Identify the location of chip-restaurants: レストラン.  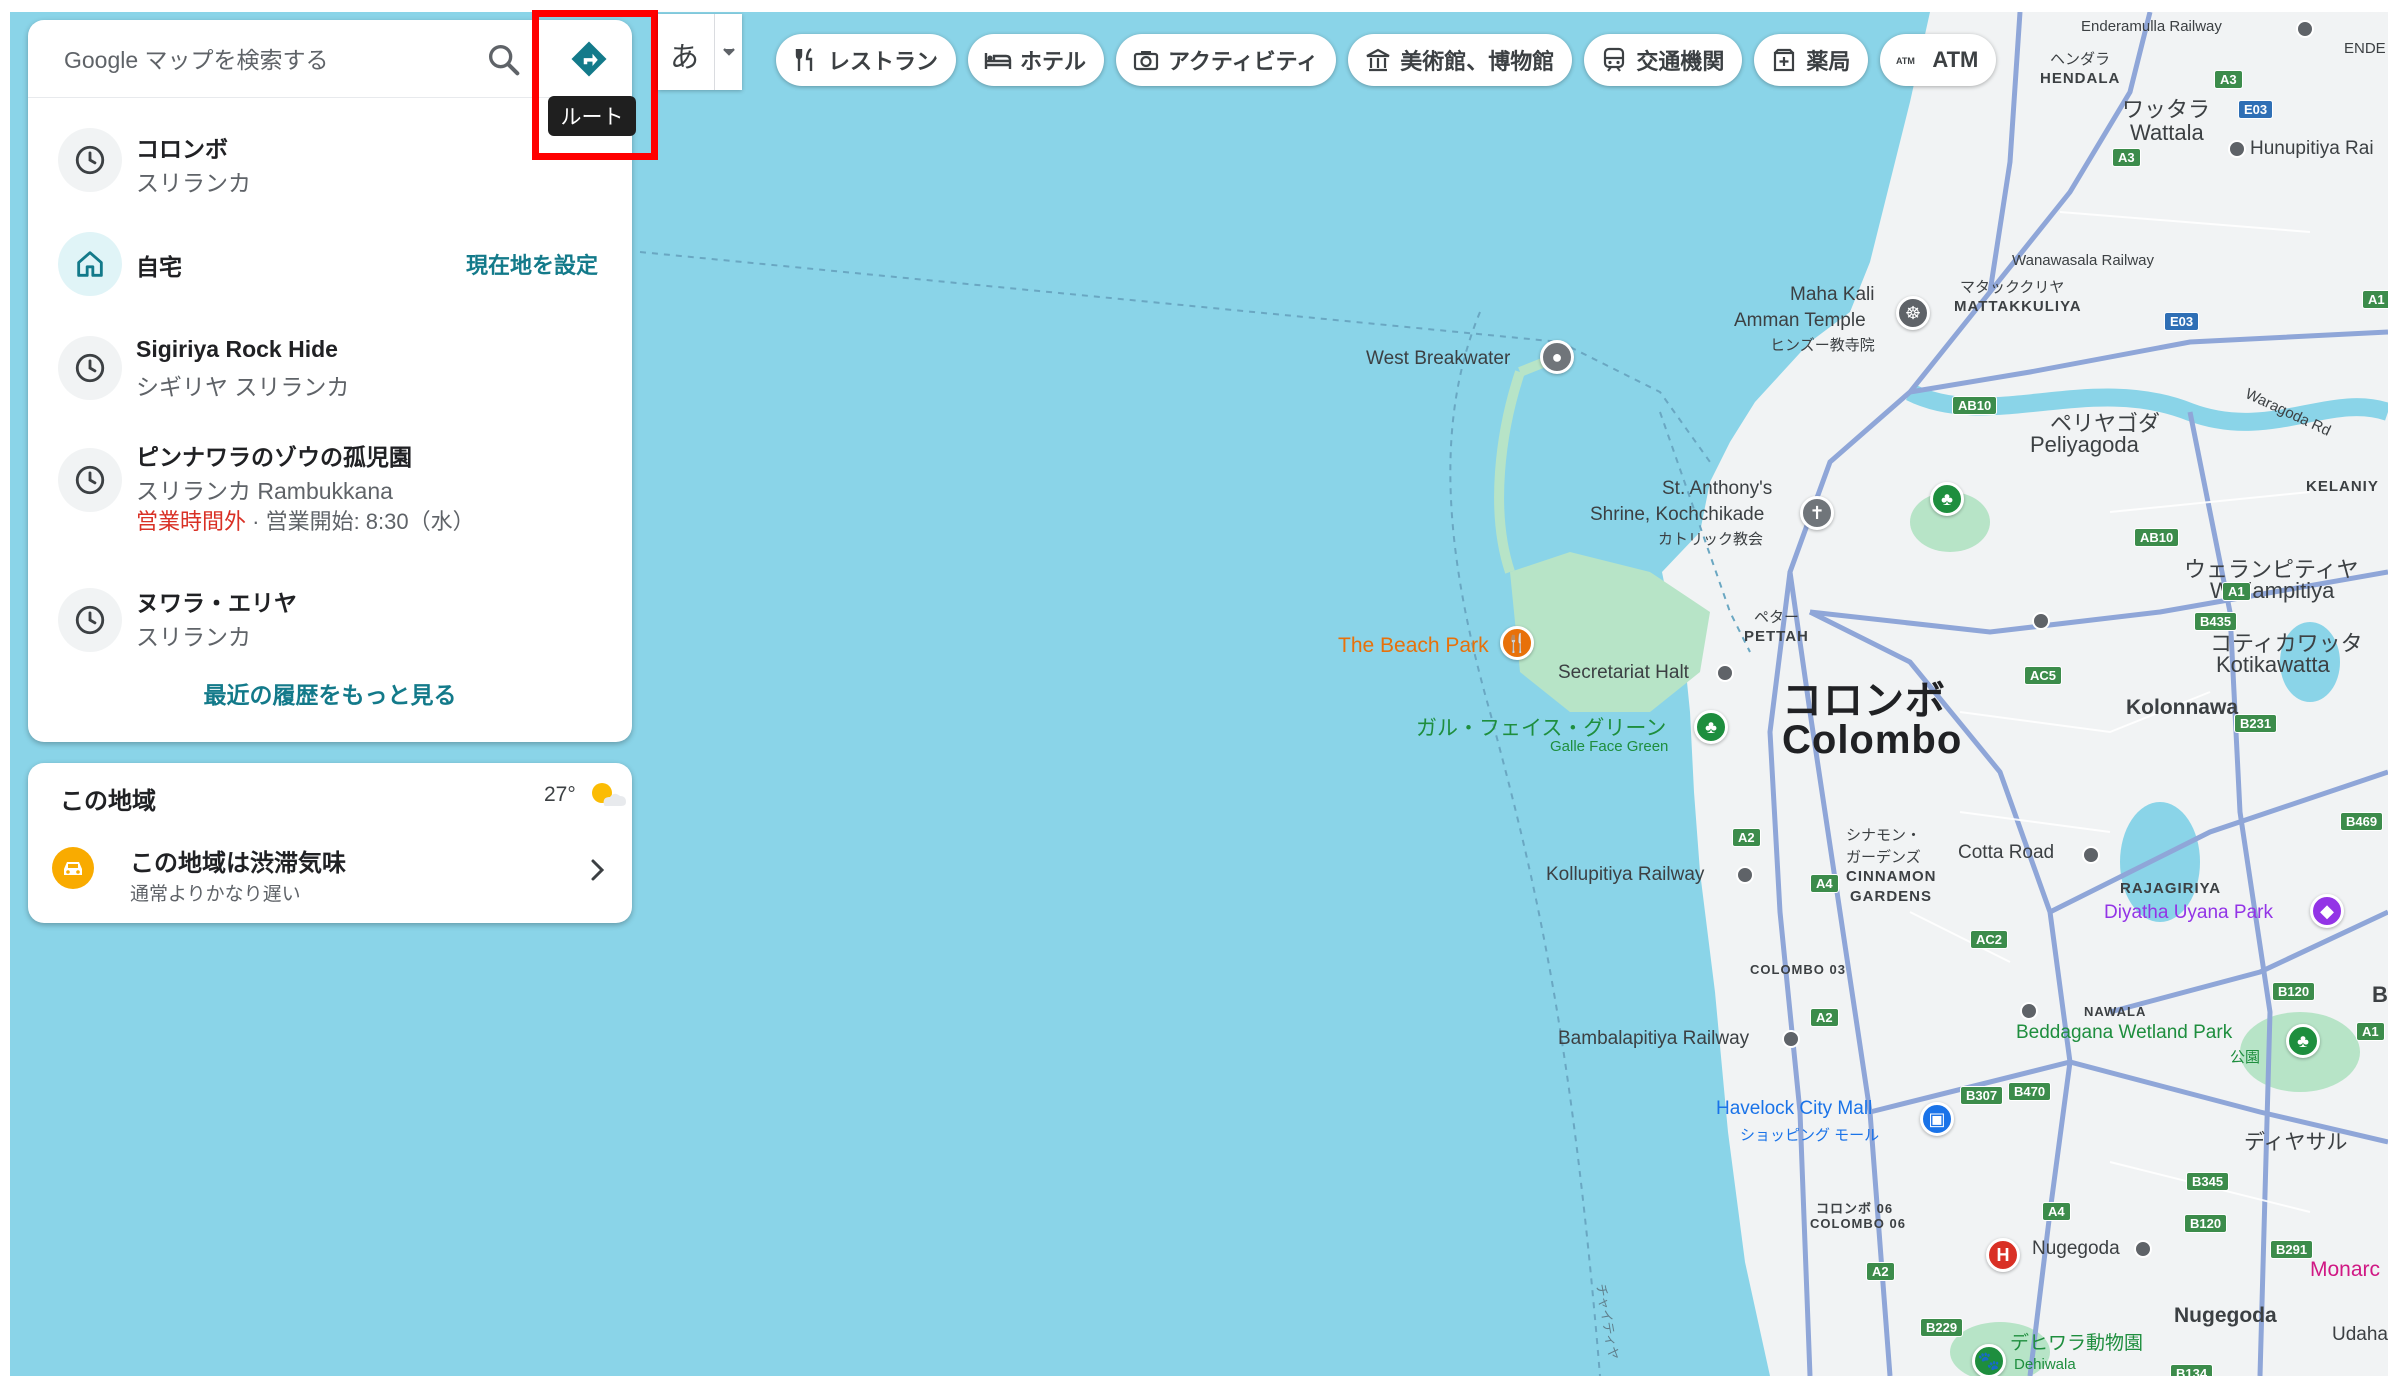
(866, 60).